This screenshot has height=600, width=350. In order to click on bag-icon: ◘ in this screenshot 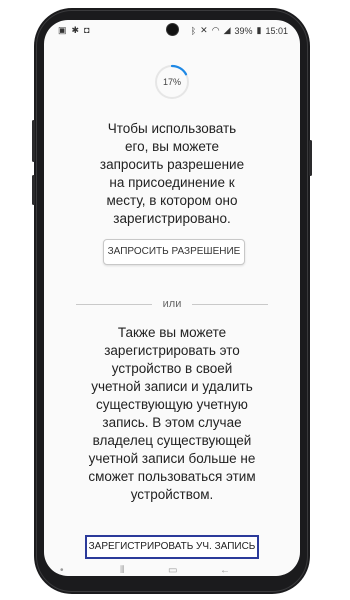, I will do `click(87, 30)`.